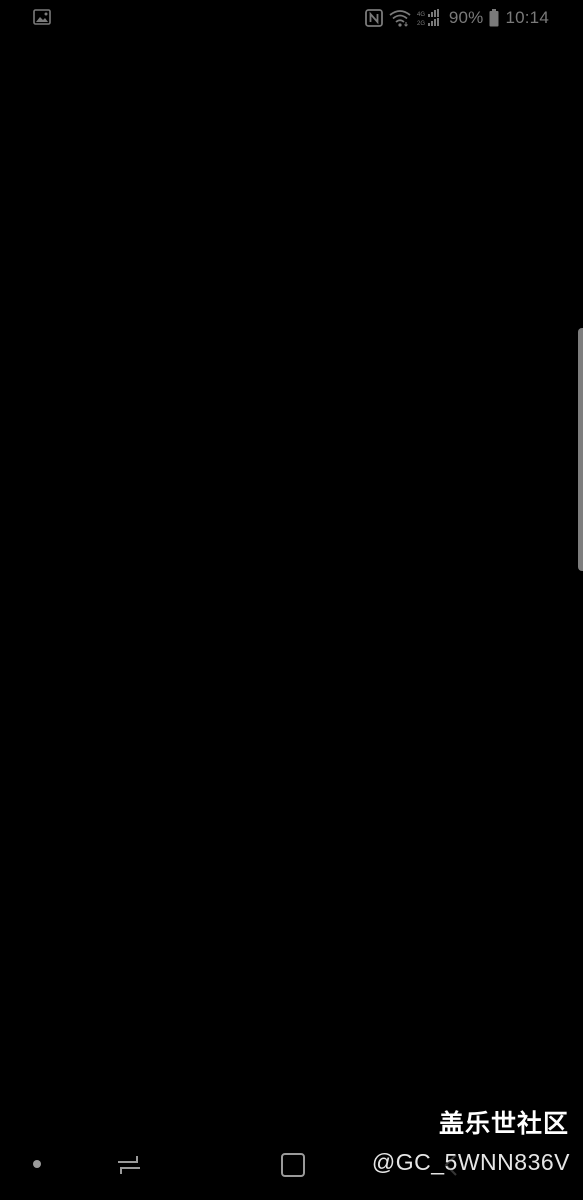 The width and height of the screenshot is (583, 1200). What do you see at coordinates (453, 1165) in the screenshot?
I see `back-icon` at bounding box center [453, 1165].